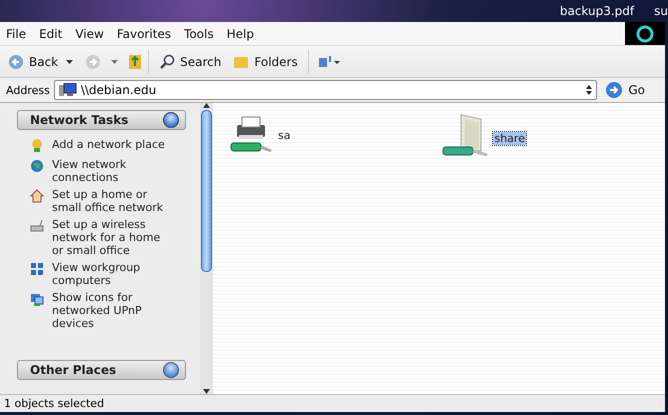 The image size is (668, 415). I want to click on ring-thumbnail, so click(645, 33).